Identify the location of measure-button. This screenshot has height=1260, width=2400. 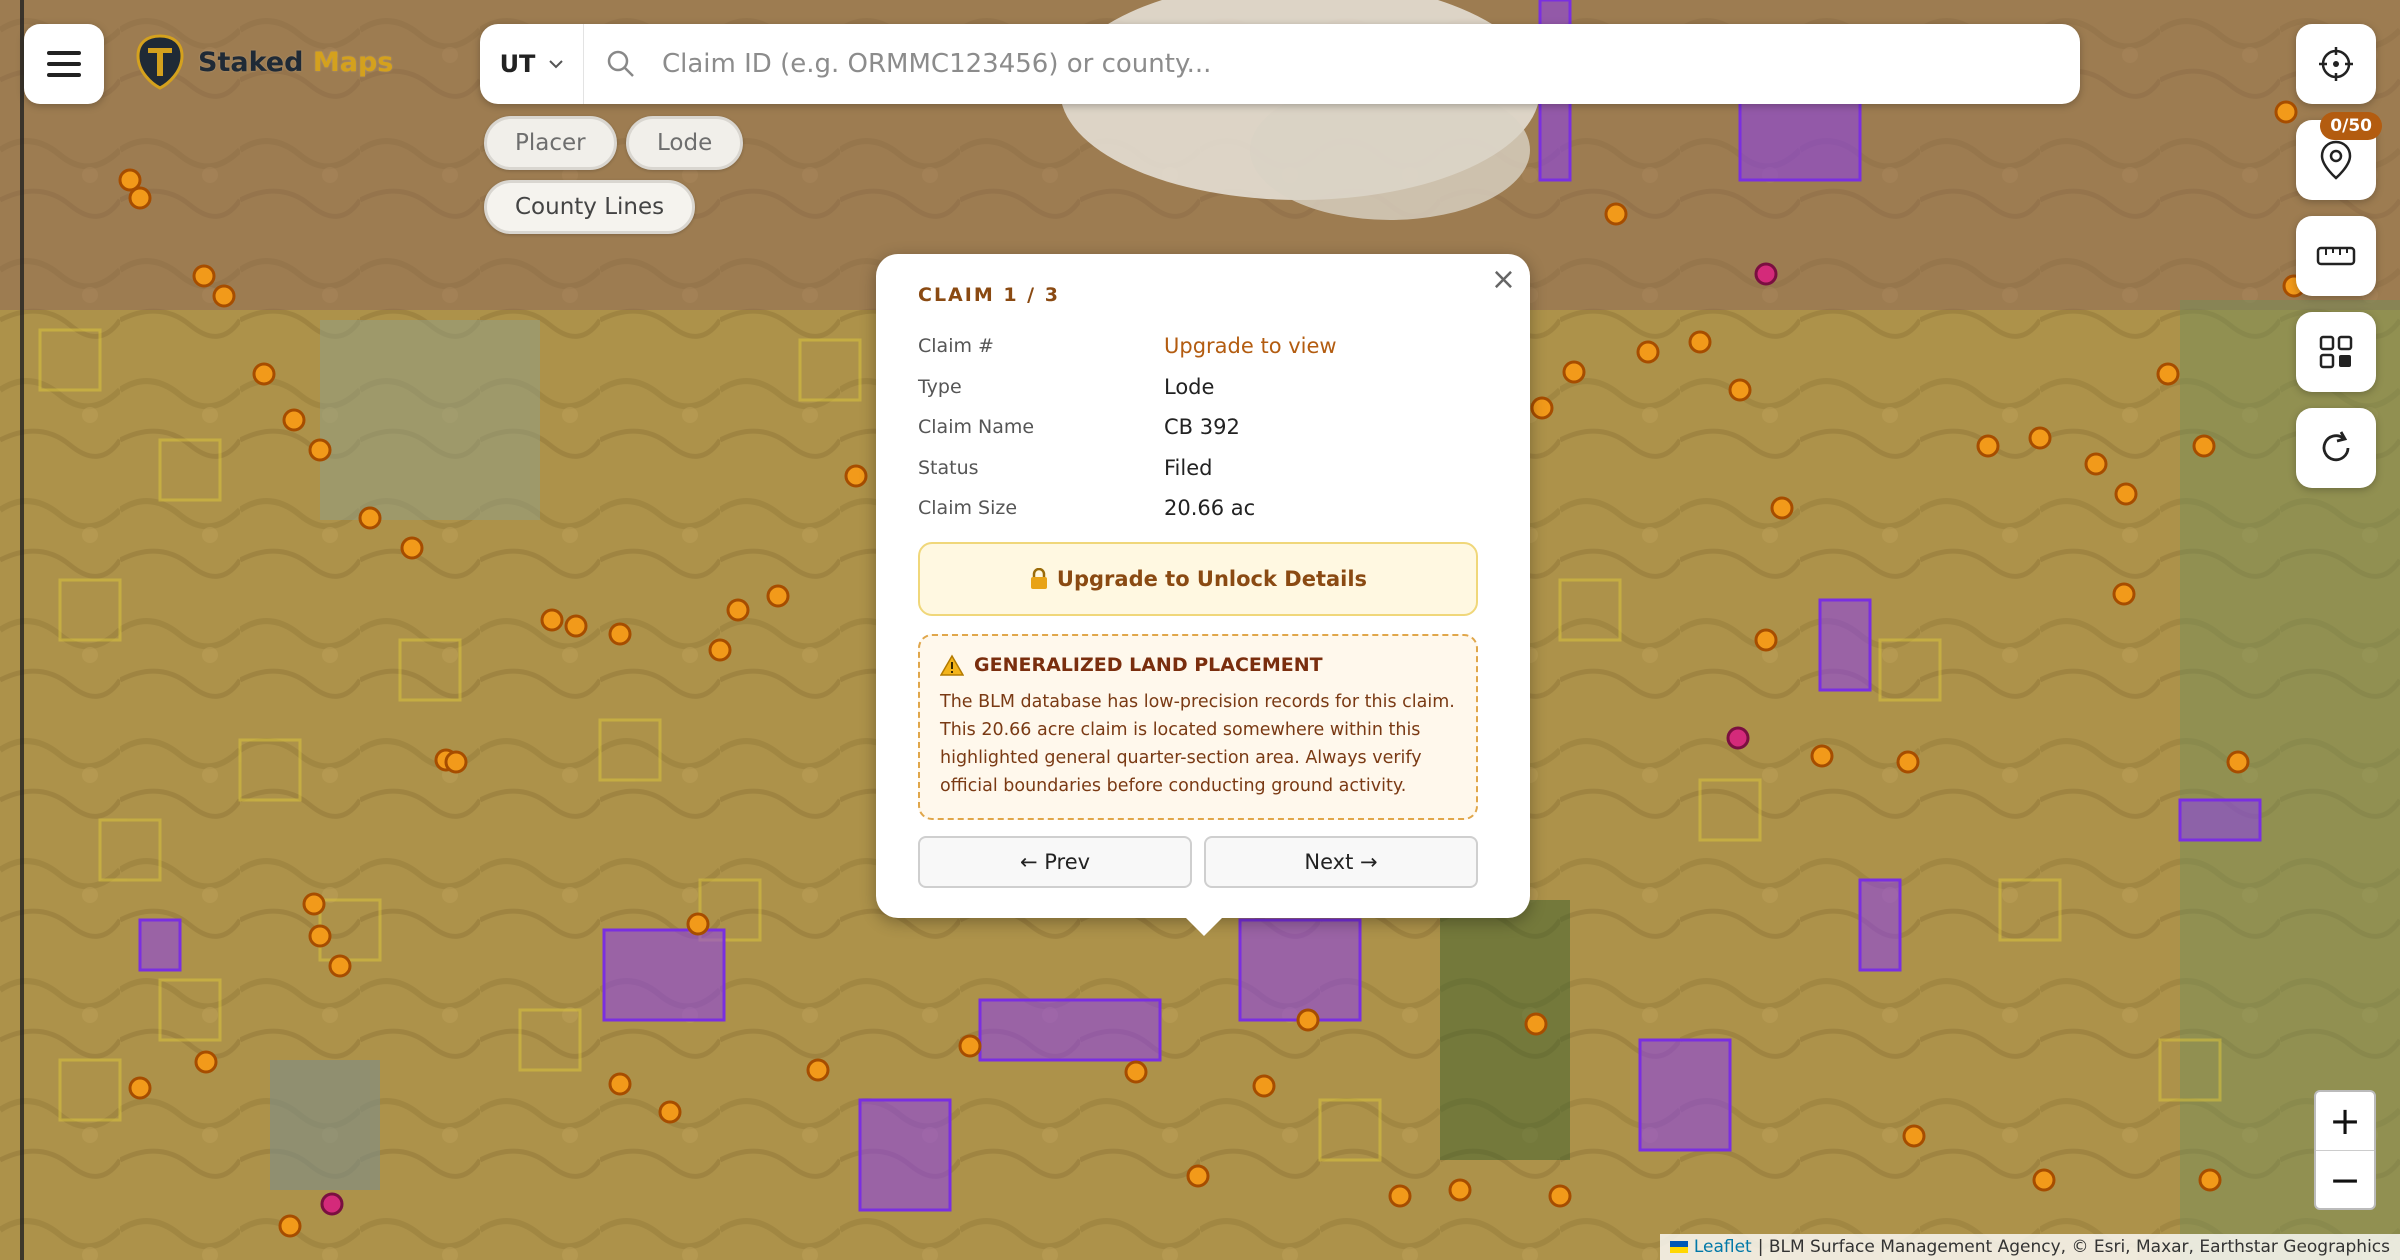
(2336, 256).